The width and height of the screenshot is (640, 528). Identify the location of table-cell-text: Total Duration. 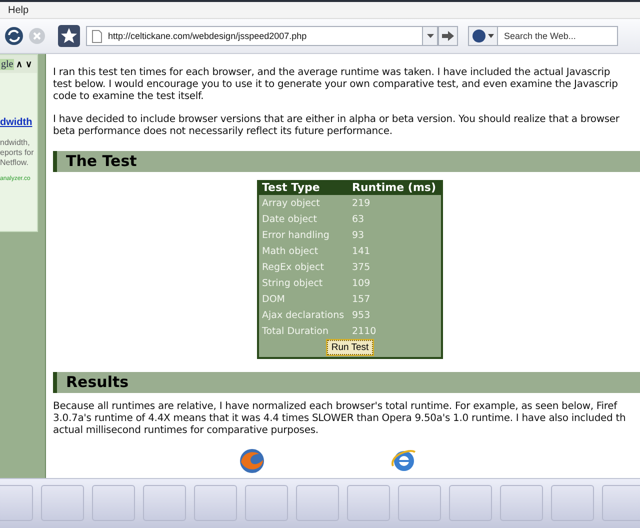
(295, 331).